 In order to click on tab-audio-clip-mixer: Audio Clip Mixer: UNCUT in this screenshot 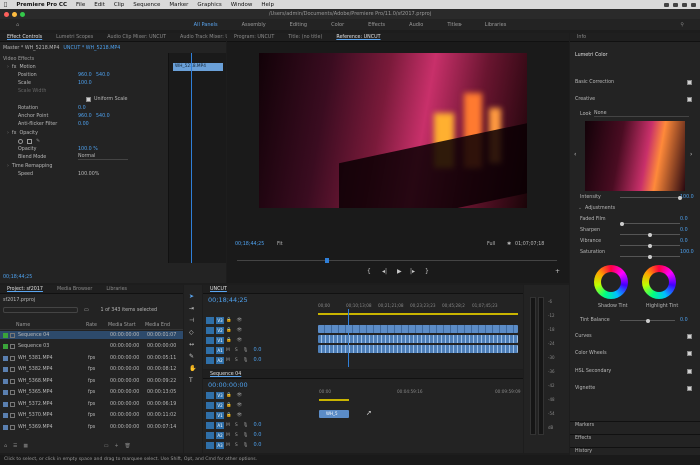, I will do `click(136, 37)`.